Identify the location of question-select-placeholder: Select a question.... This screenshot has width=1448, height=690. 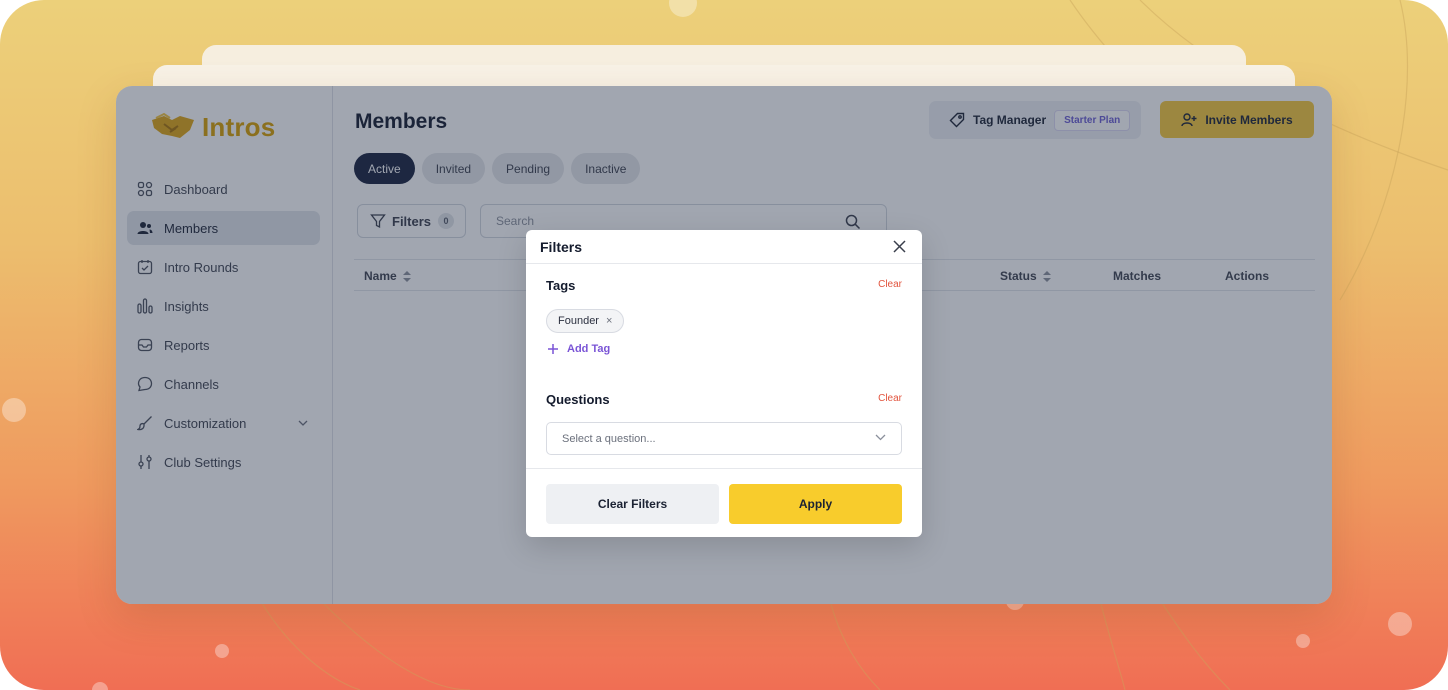
(609, 438).